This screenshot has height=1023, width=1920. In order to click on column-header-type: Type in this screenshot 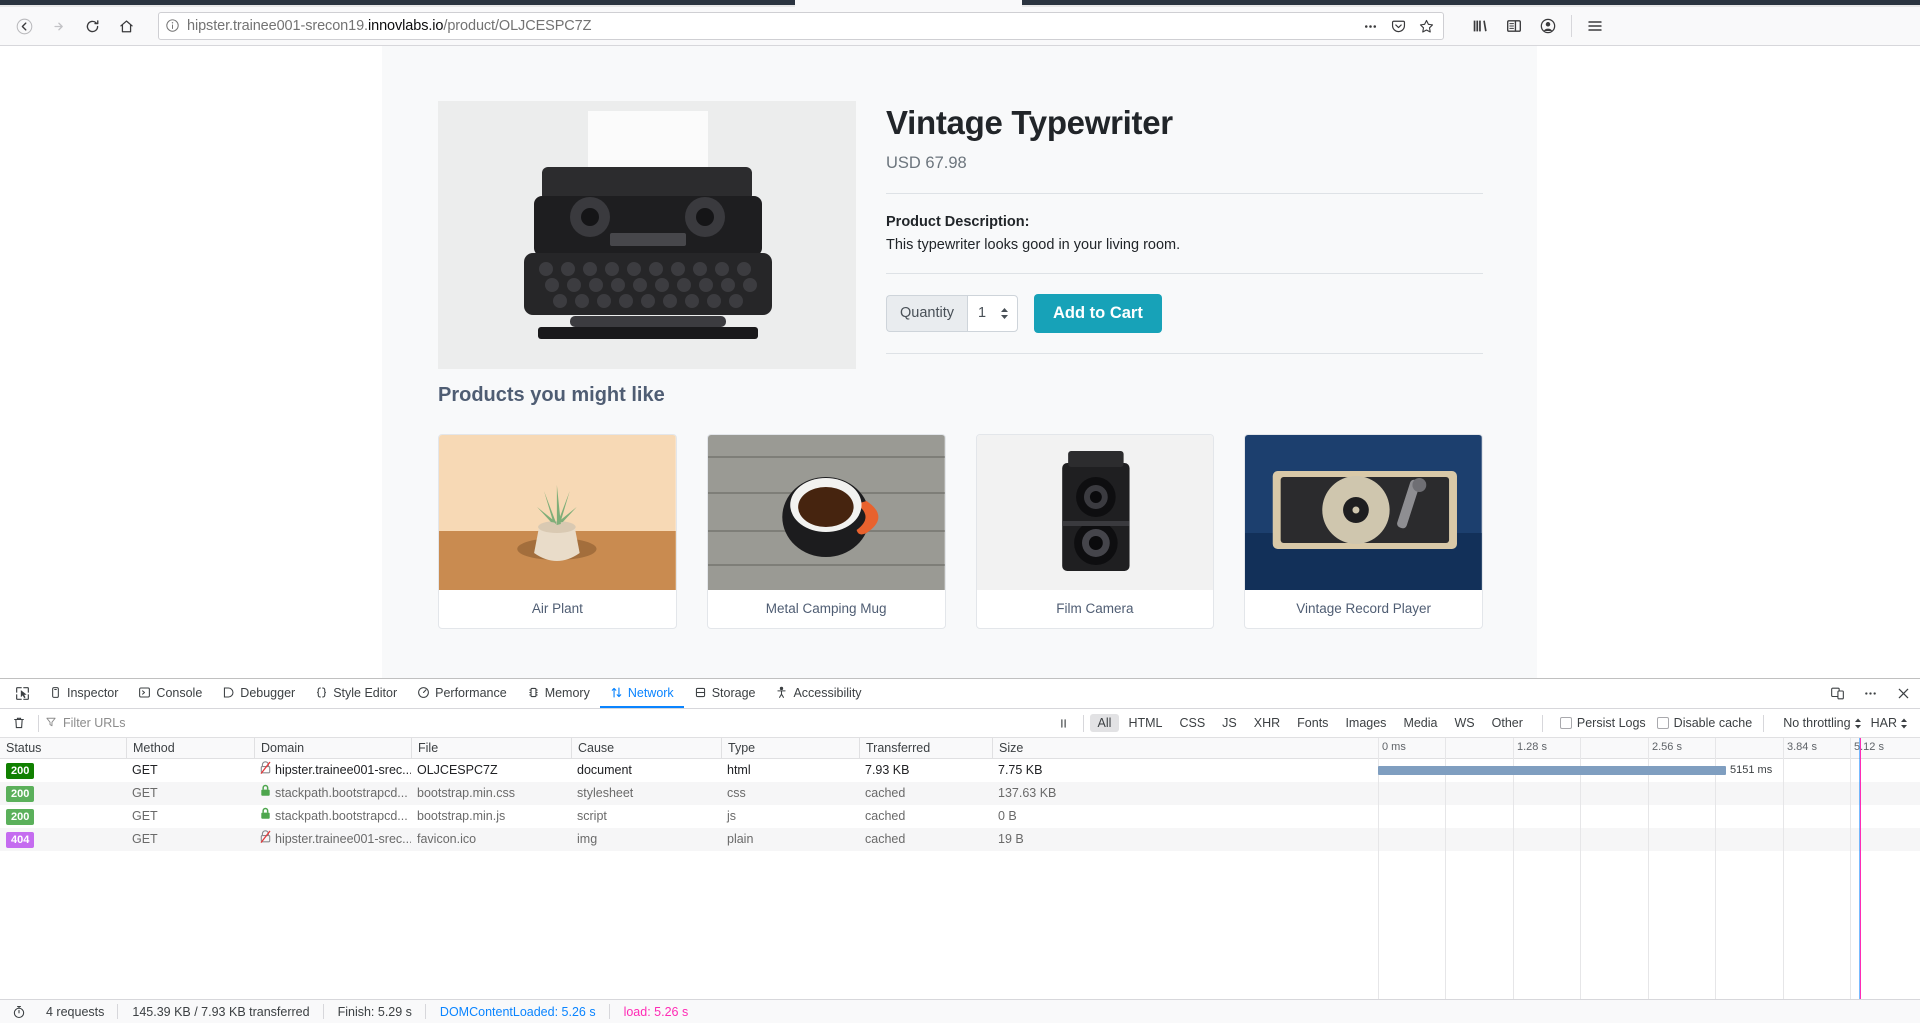, I will do `click(790, 748)`.